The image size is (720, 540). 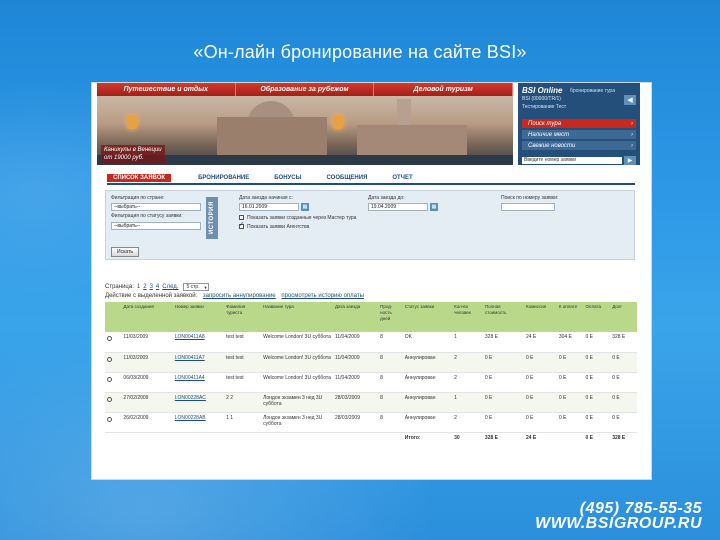 What do you see at coordinates (630, 160) in the screenshot?
I see `arrow-right-icon: ▶` at bounding box center [630, 160].